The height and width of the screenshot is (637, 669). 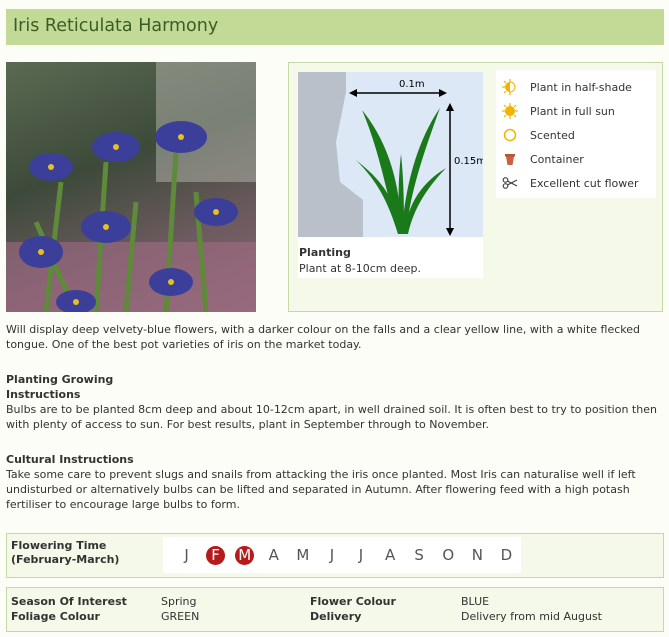 I want to click on scented-icon, so click(x=510, y=135).